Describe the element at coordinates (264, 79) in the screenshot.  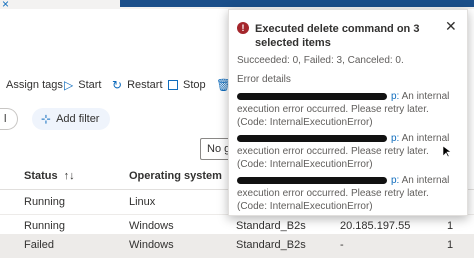
I see `error-details-label: Error details` at that location.